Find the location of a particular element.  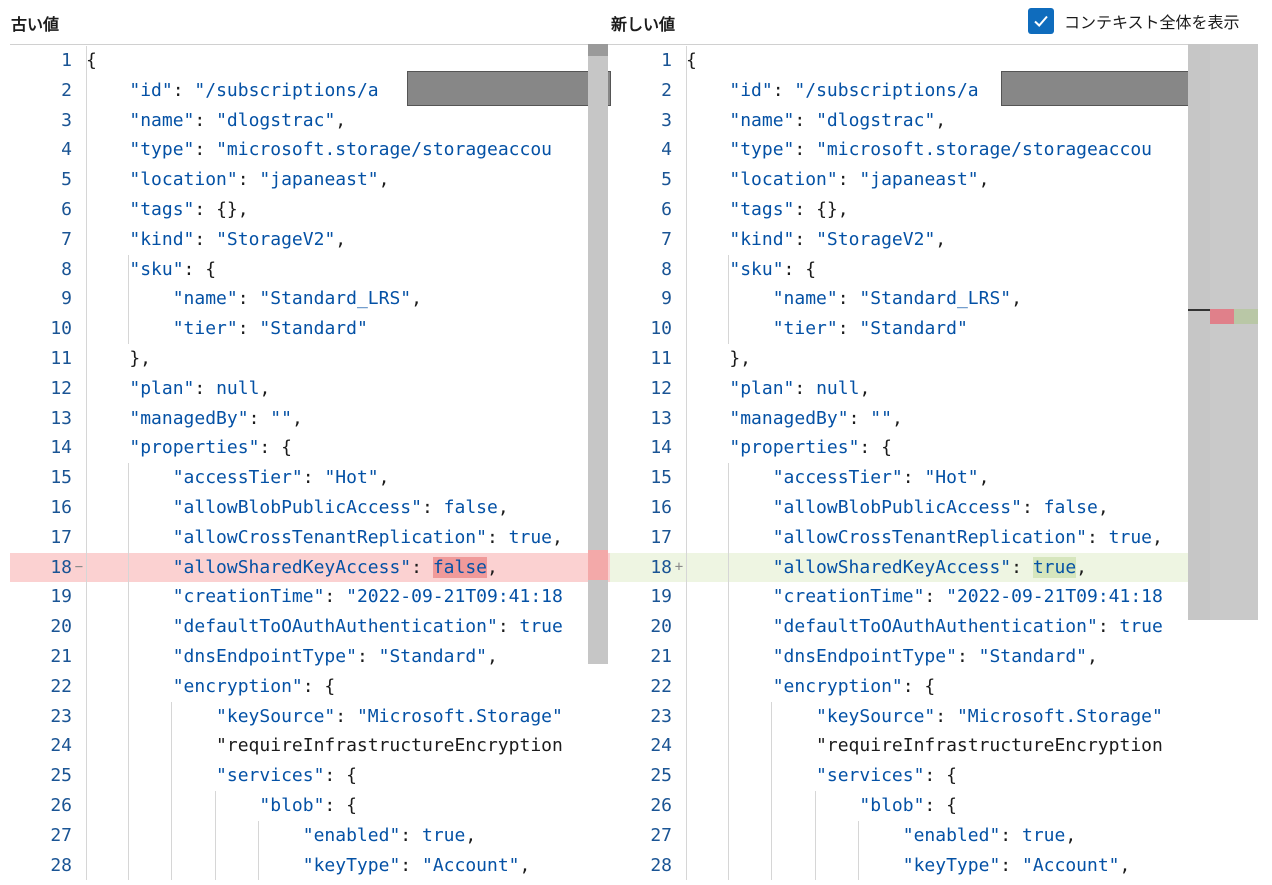

code-line: 22 "encryption": { is located at coordinates (310, 687).